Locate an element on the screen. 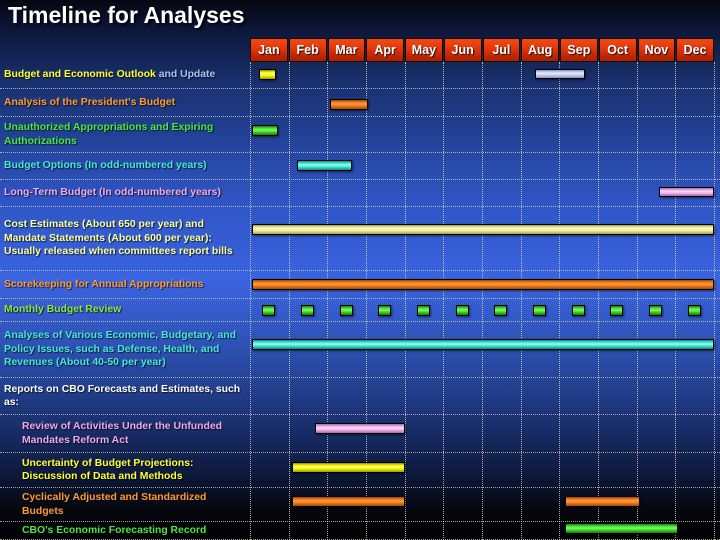  row-label-segment: Long-Term Budget (In odd-numbered years) is located at coordinates (112, 193).